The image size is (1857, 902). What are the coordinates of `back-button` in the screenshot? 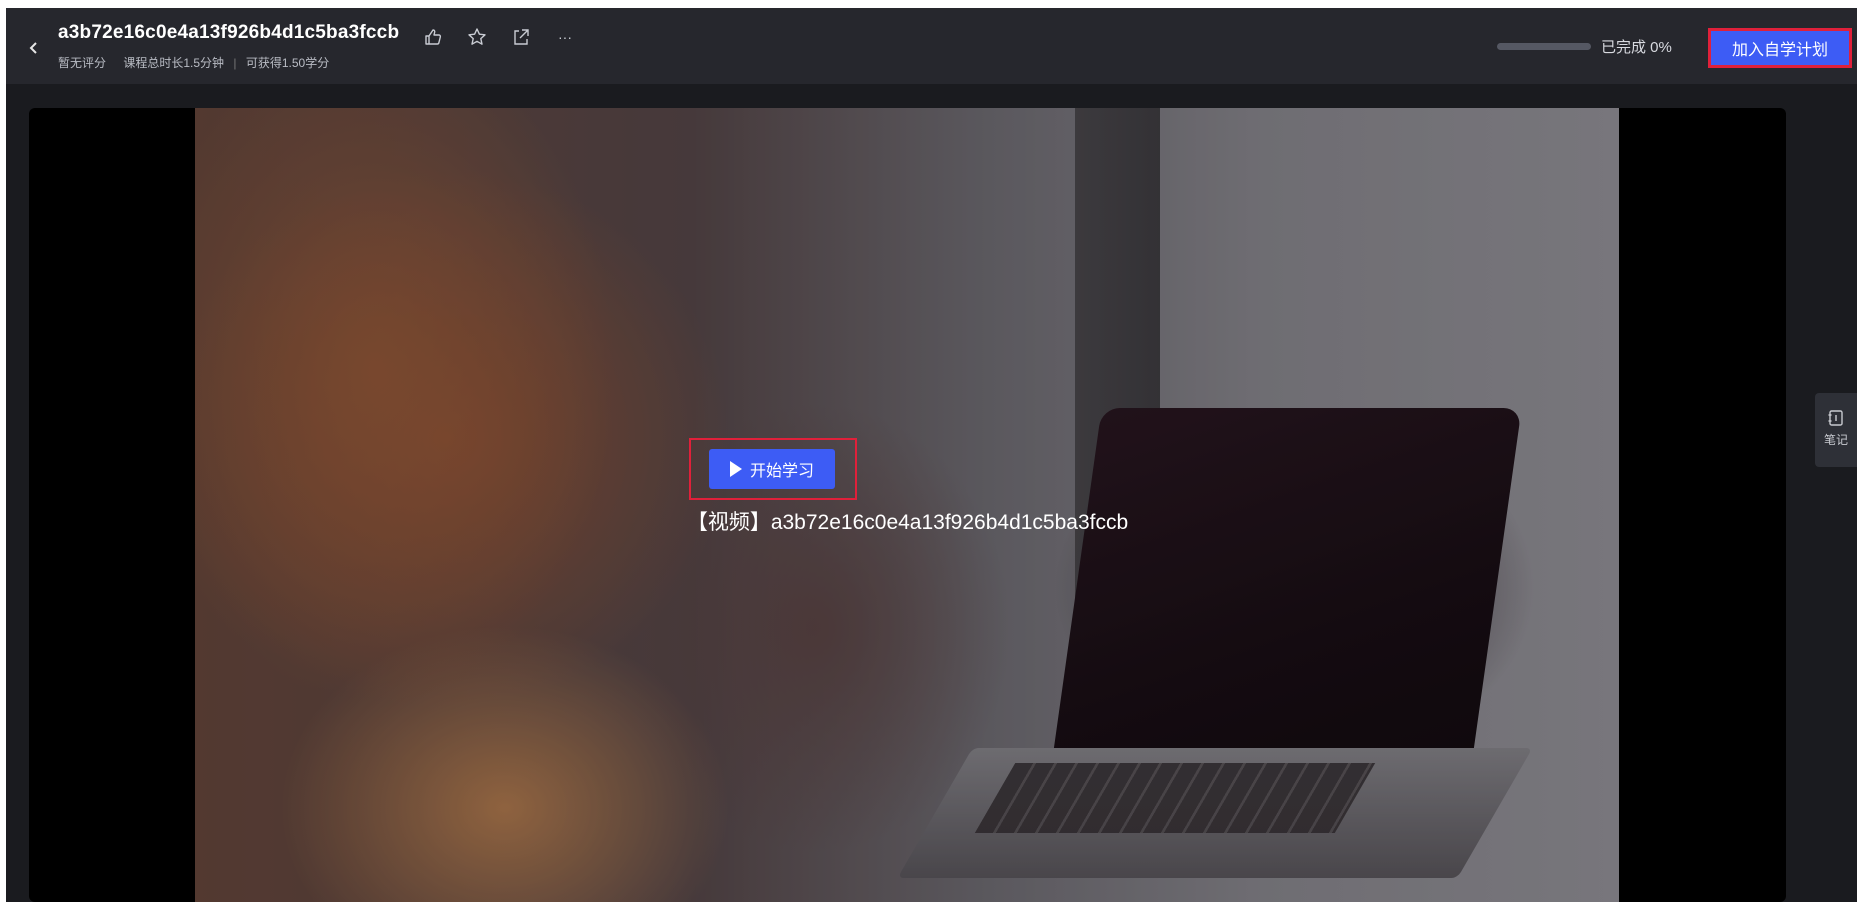 It's located at (34, 48).